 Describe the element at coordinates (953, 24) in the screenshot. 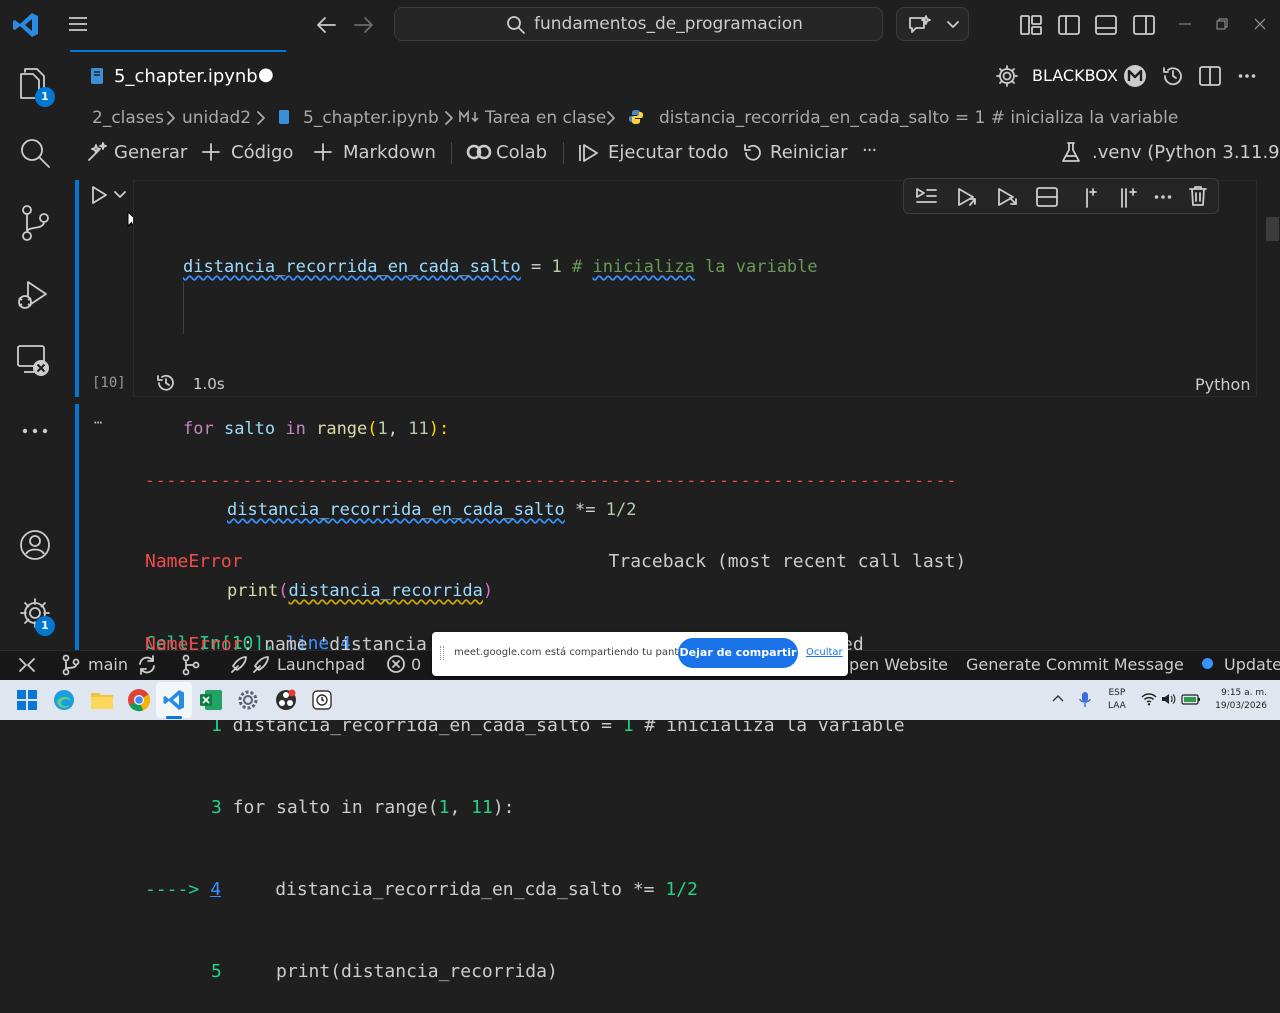

I see `chevron-down-icon` at that location.